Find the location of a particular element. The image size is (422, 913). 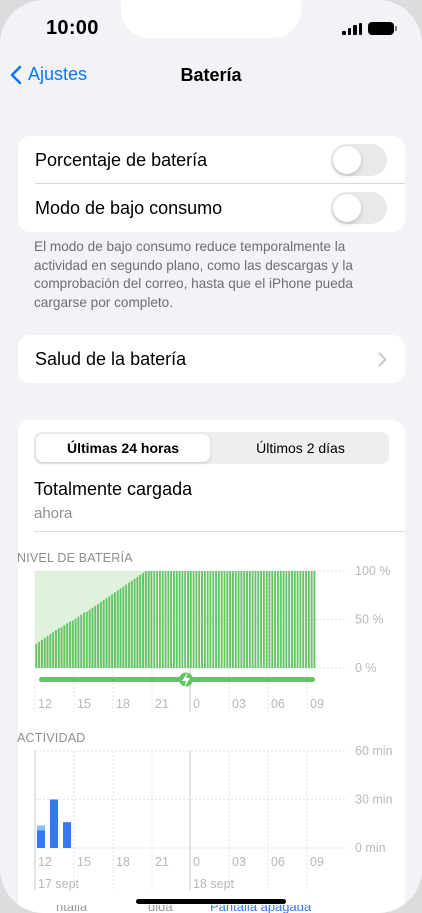

activity-x-tick: 06 is located at coordinates (278, 862).